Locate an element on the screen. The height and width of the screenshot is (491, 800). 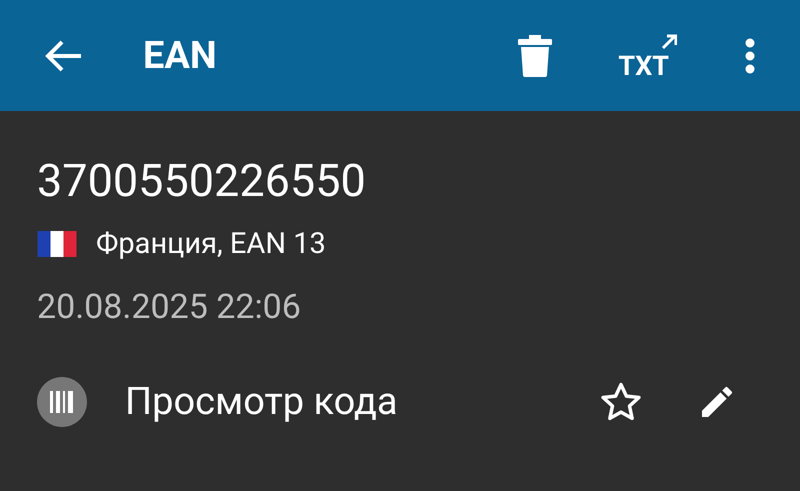
country-format: Франция, EAN 13 is located at coordinates (211, 244).